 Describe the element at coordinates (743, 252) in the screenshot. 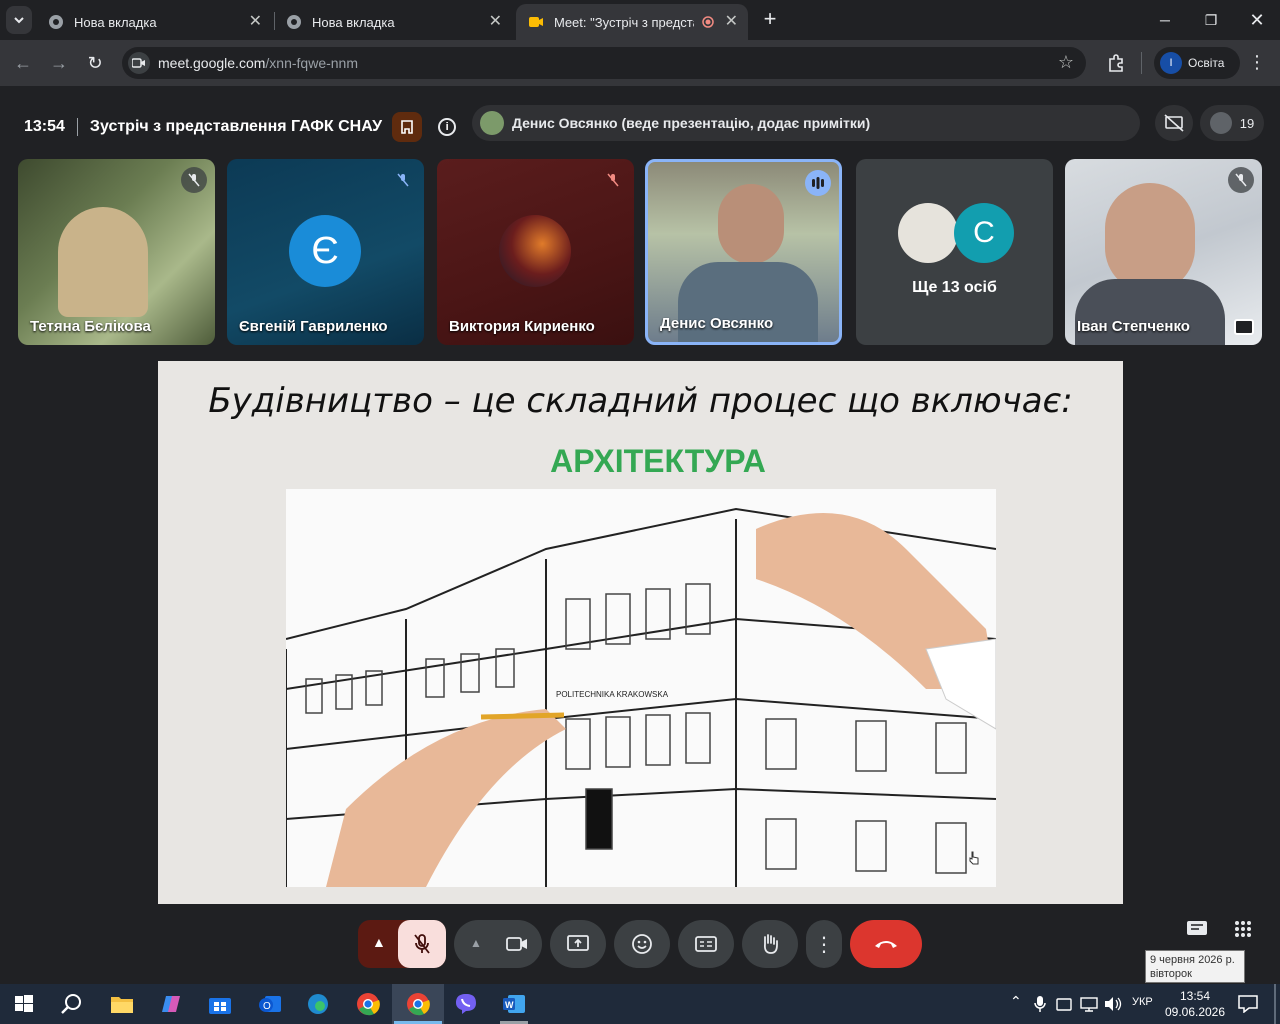

I see `participant-tile-speaking: Денис Овсянко` at that location.